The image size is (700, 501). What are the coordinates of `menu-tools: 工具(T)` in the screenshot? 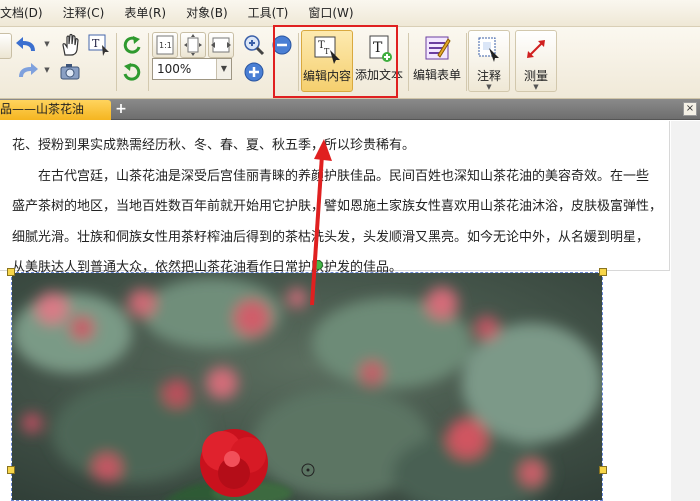 It's located at (268, 13).